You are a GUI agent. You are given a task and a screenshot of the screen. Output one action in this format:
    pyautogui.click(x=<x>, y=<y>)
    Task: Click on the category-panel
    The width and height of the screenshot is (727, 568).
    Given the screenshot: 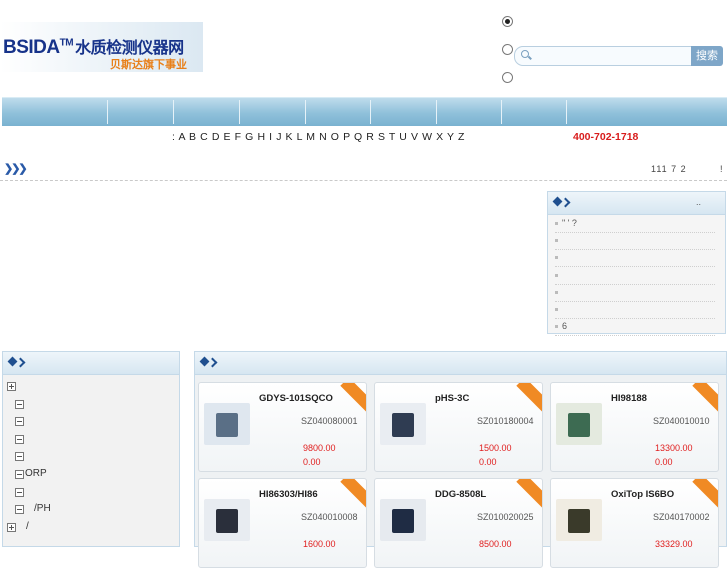 What is the action you would take?
    pyautogui.click(x=91, y=449)
    